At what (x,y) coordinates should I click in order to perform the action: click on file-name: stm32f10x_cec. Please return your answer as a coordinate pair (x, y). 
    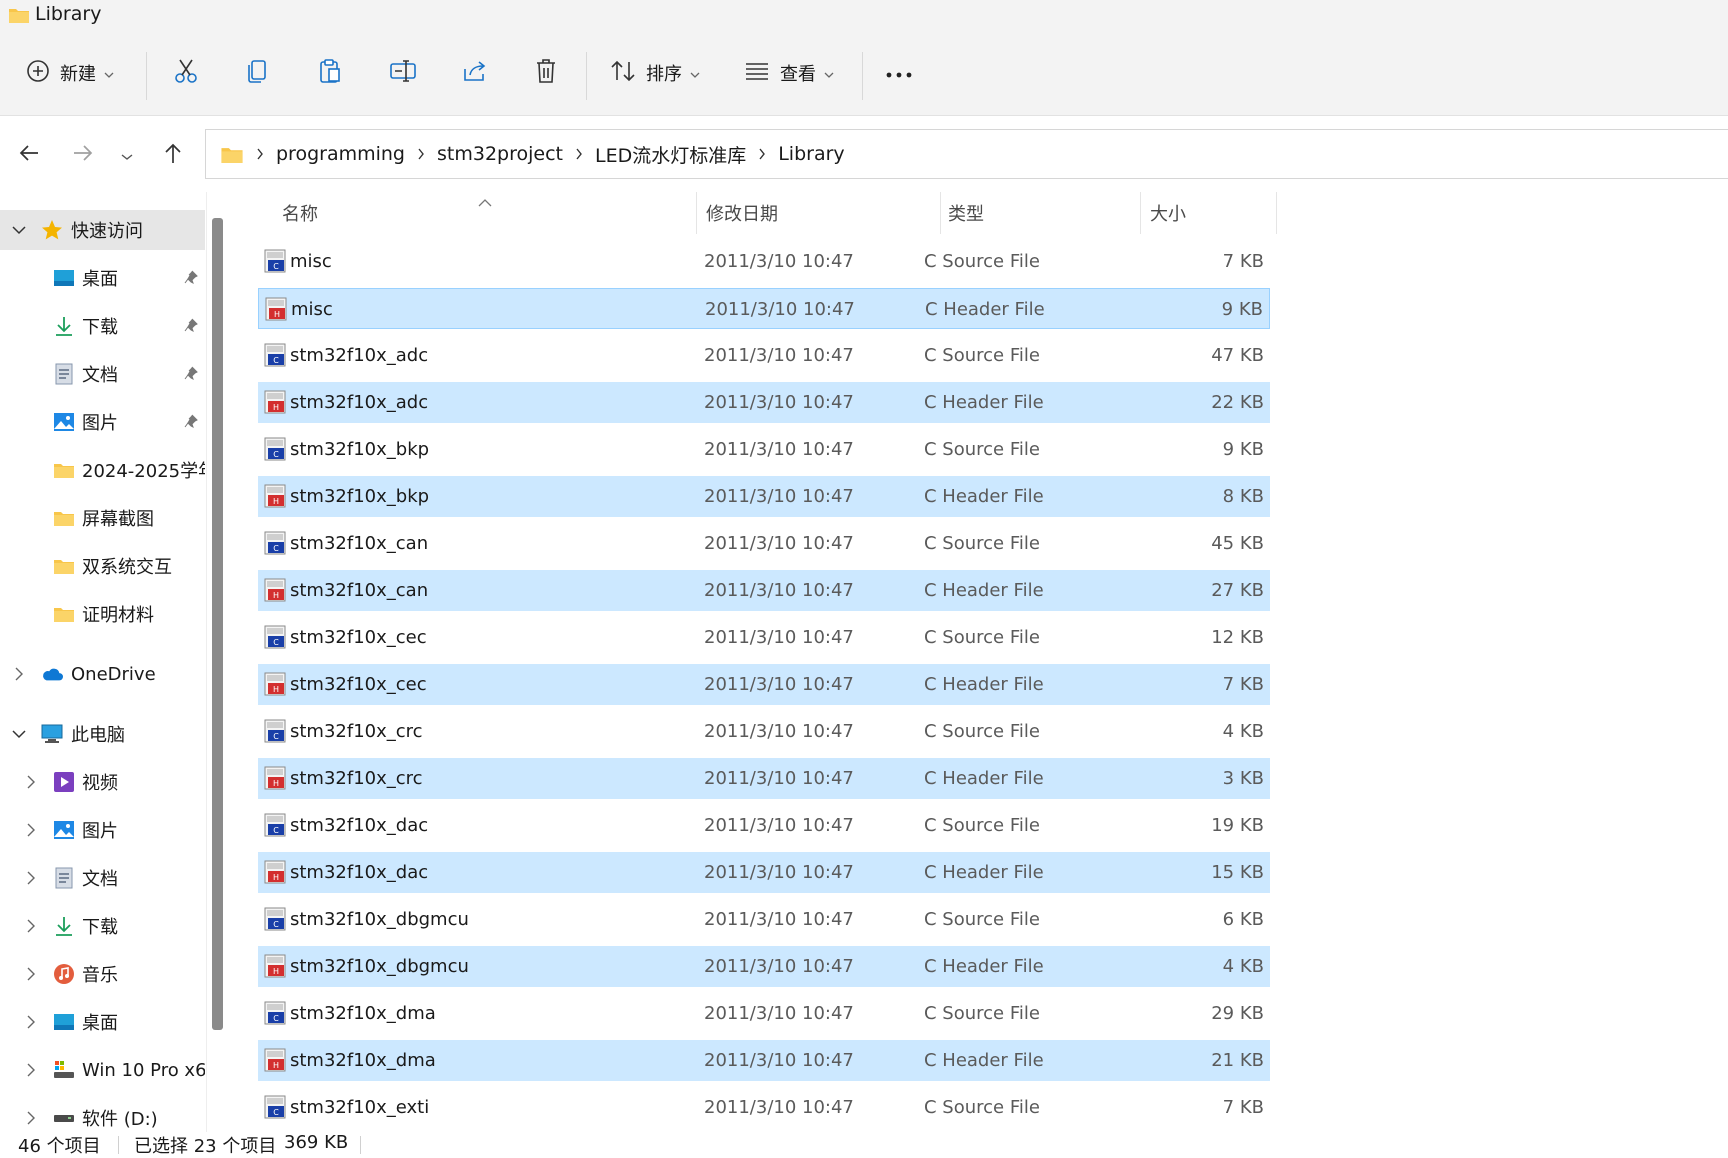
    Looking at the image, I should click on (358, 637).